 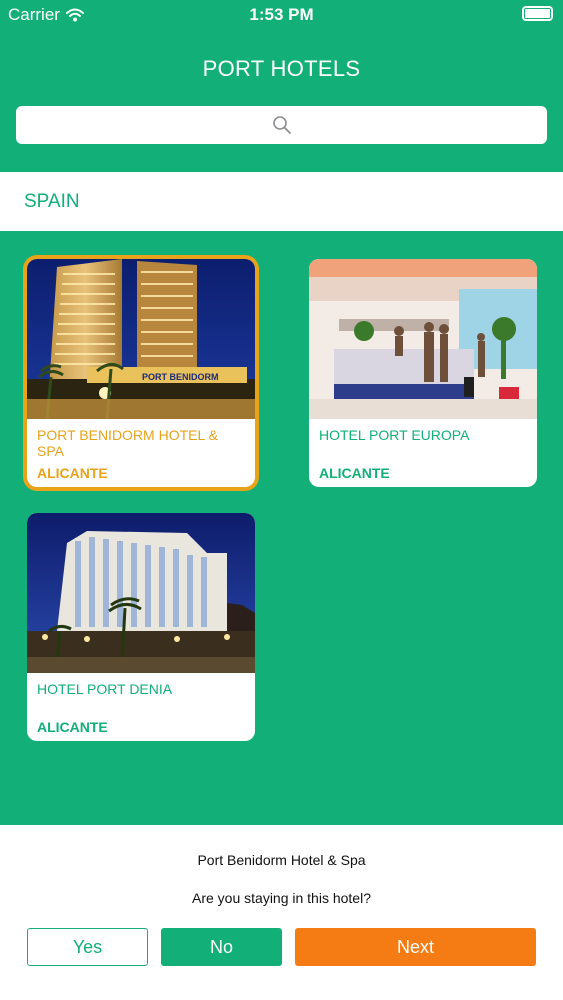 I want to click on section-header: SPAIN, so click(x=281, y=201).